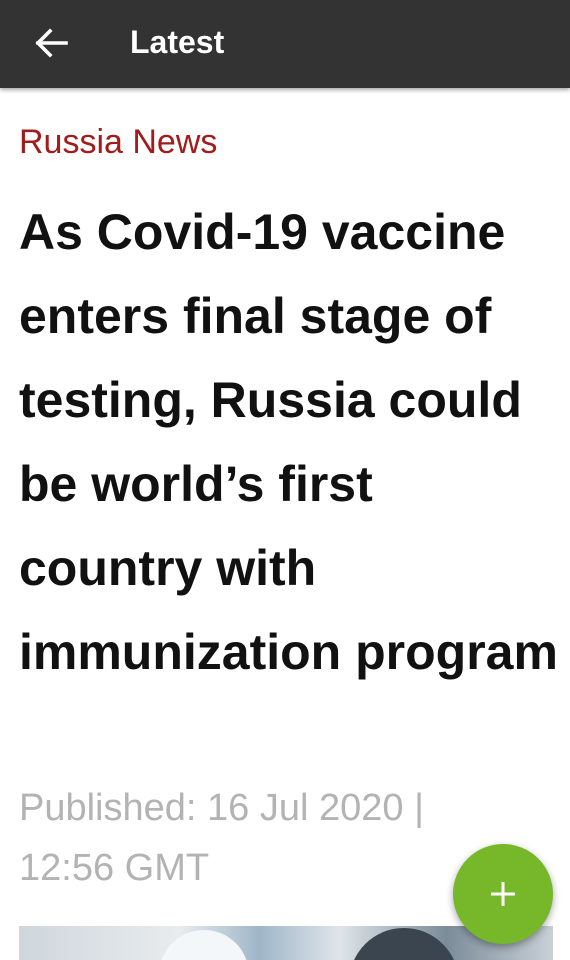  I want to click on back-button, so click(51, 43).